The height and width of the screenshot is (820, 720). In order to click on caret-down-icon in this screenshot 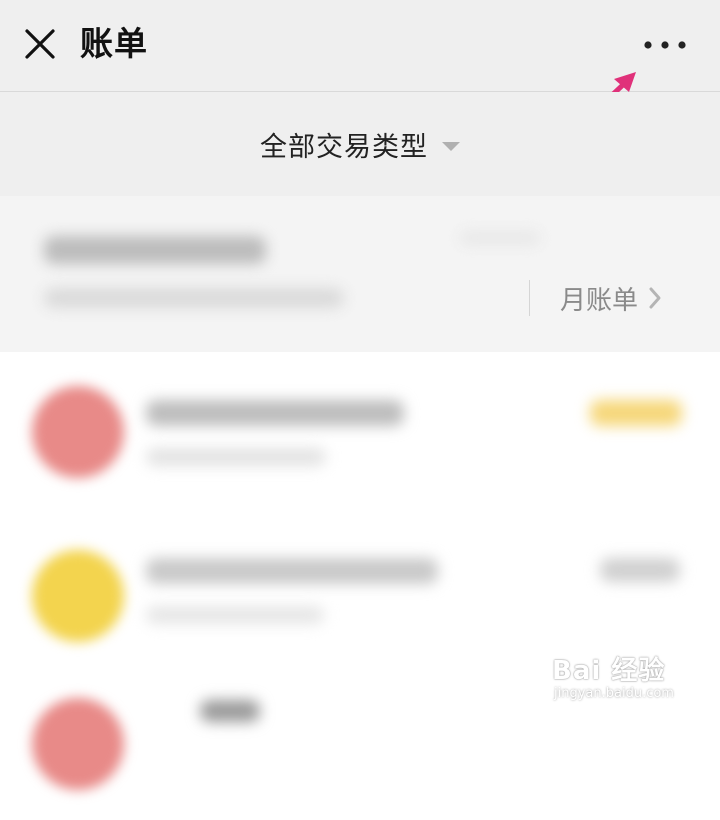, I will do `click(451, 146)`.